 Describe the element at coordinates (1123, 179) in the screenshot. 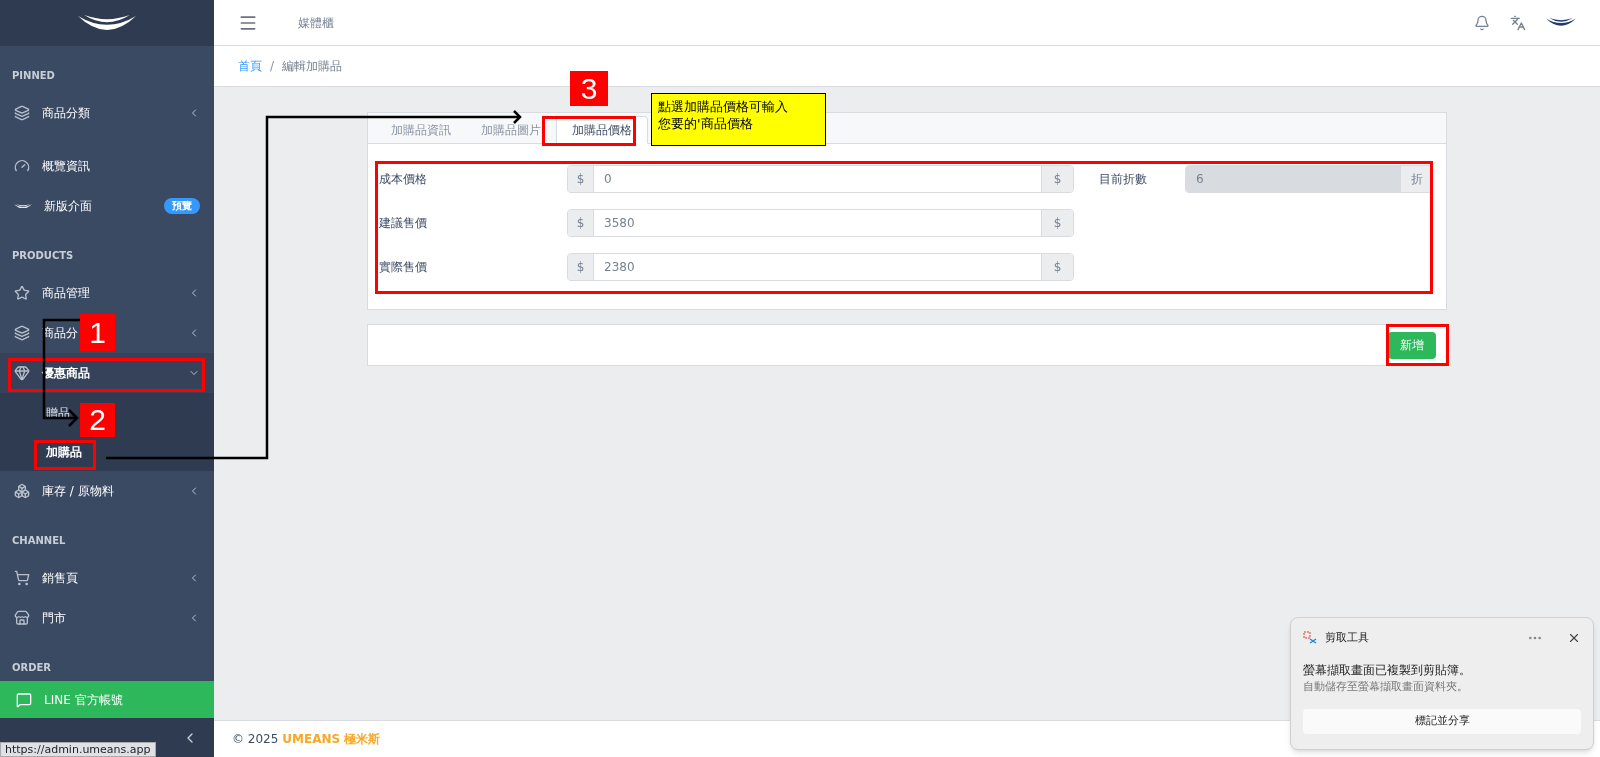

I see `field-label: 目前折數` at that location.